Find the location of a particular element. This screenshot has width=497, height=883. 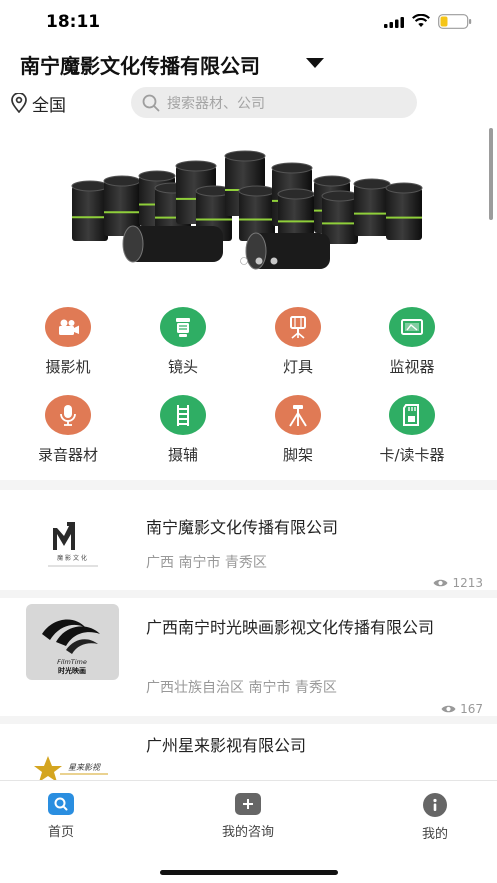

category-camera: 摄影机 is located at coordinates (68, 342).